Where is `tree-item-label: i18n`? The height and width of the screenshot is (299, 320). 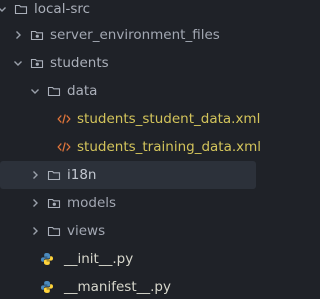 tree-item-label: i18n is located at coordinates (82, 175).